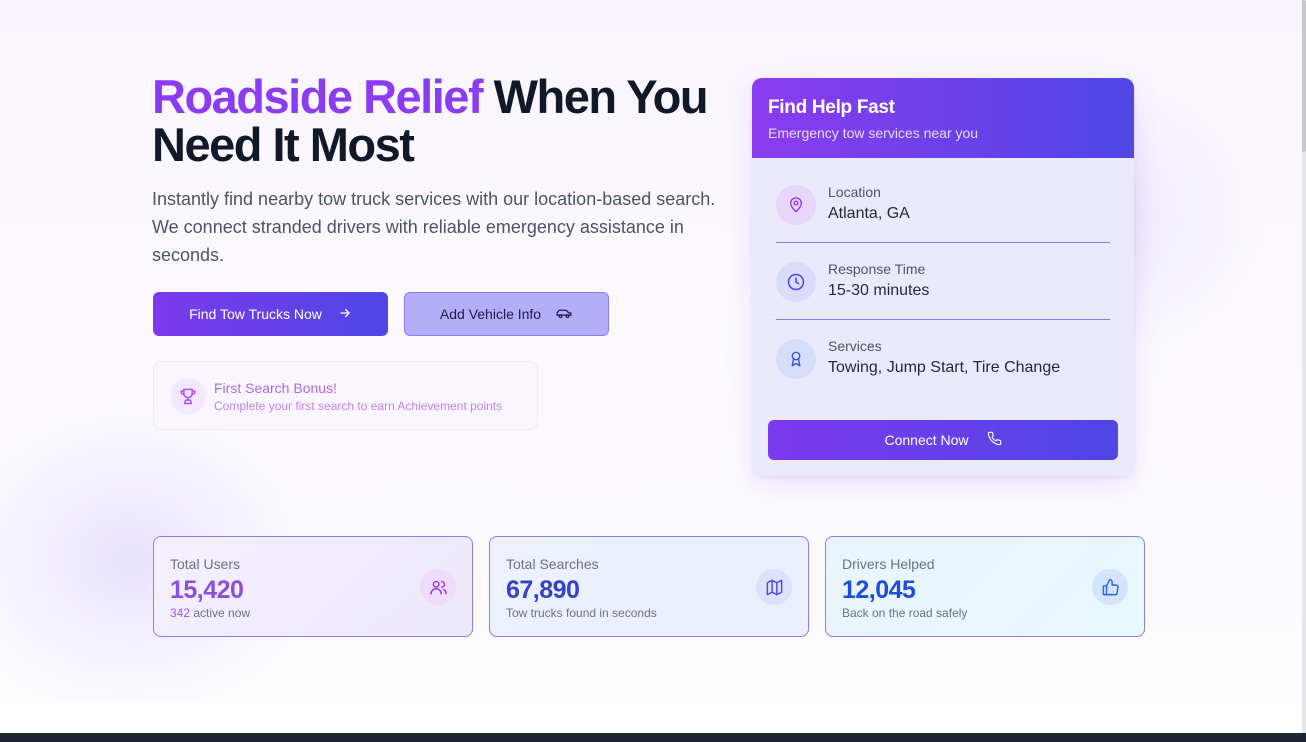 Image resolution: width=1306 pixels, height=742 pixels. I want to click on stat-note: 342 active now, so click(210, 613).